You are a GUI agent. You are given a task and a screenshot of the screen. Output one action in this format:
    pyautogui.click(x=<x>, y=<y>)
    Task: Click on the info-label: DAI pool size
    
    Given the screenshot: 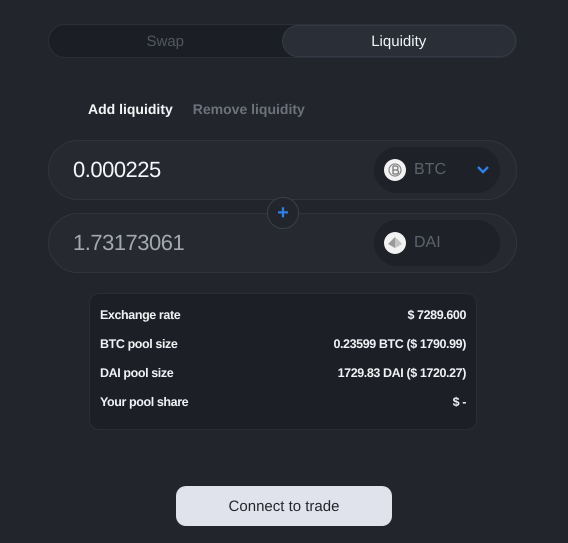 What is the action you would take?
    pyautogui.click(x=137, y=373)
    